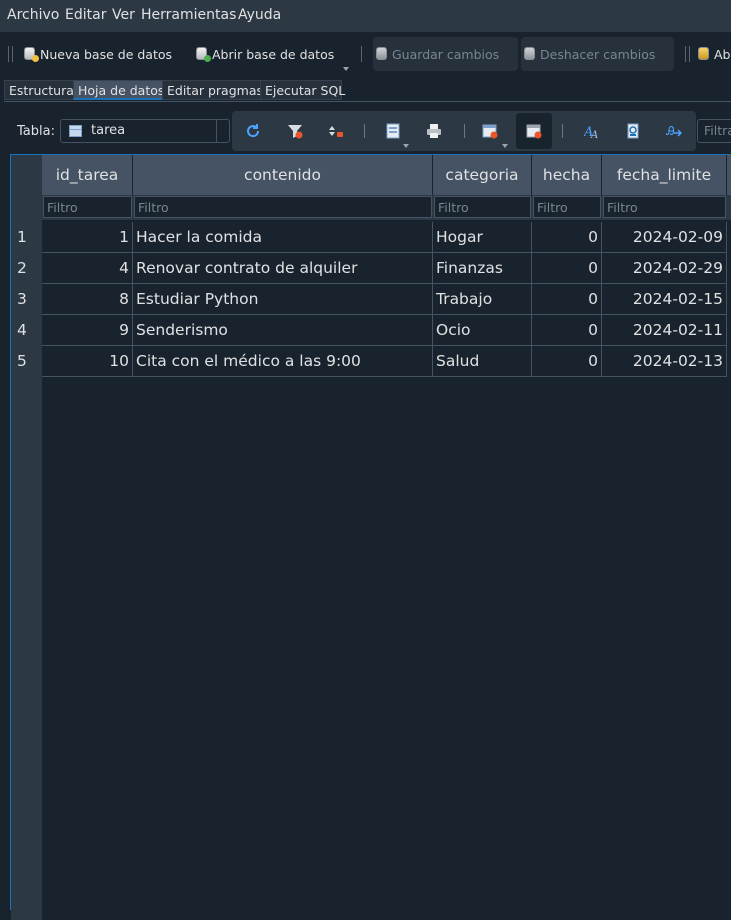 Image resolution: width=731 pixels, height=920 pixels. What do you see at coordinates (729, 175) in the screenshot?
I see `column-header-overflow` at bounding box center [729, 175].